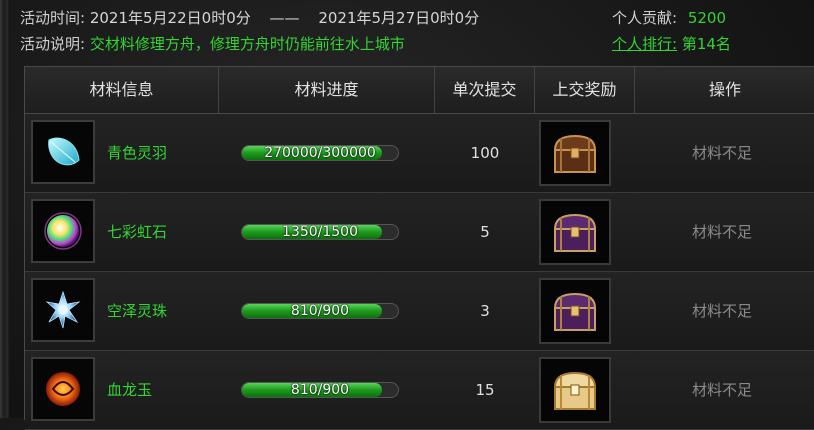  I want to click on contribution: 个人贡献: 5200, so click(669, 18).